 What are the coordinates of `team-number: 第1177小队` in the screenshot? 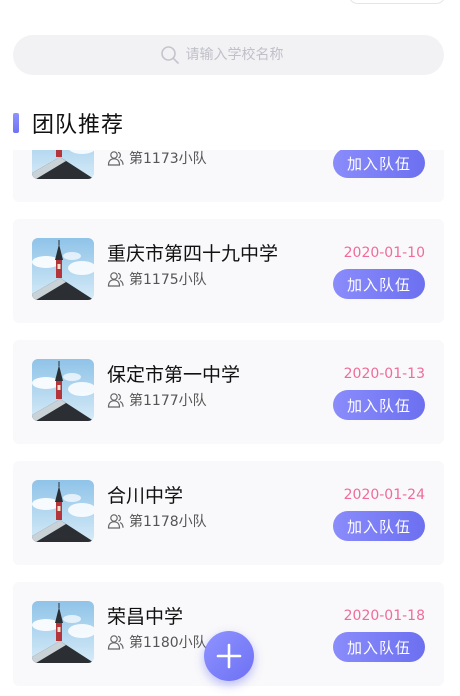 It's located at (157, 400).